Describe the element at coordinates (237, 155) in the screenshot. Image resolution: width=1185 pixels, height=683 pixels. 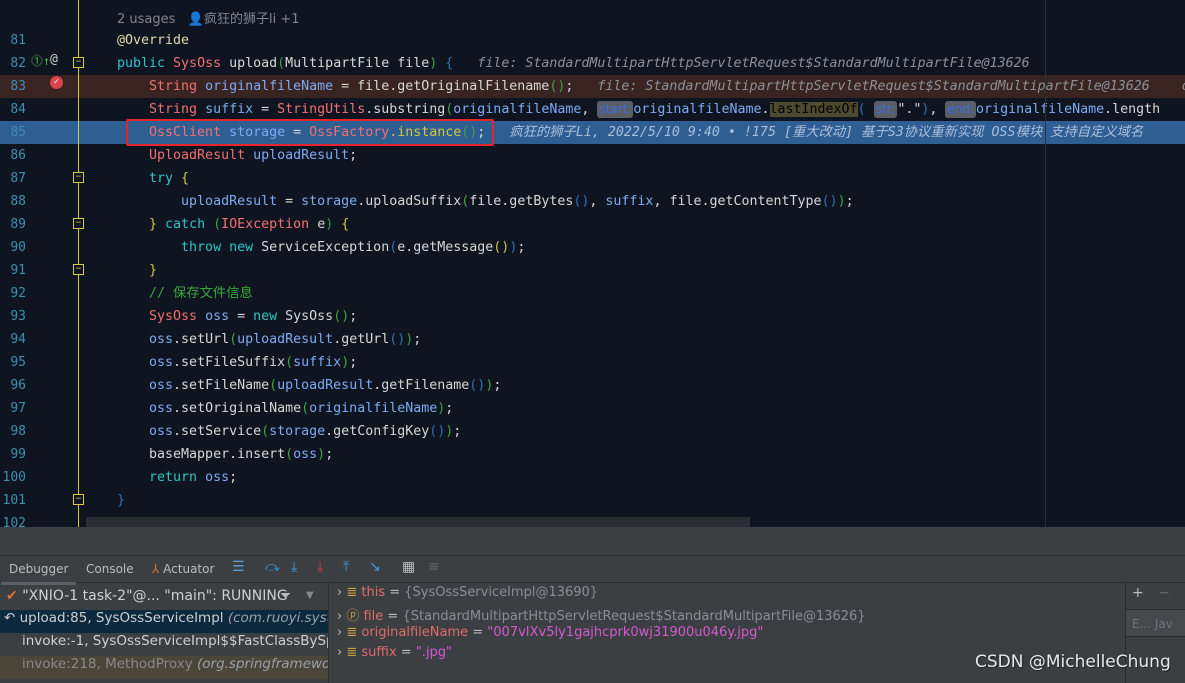
I see `code-text: UploadResult uploadResult;` at that location.